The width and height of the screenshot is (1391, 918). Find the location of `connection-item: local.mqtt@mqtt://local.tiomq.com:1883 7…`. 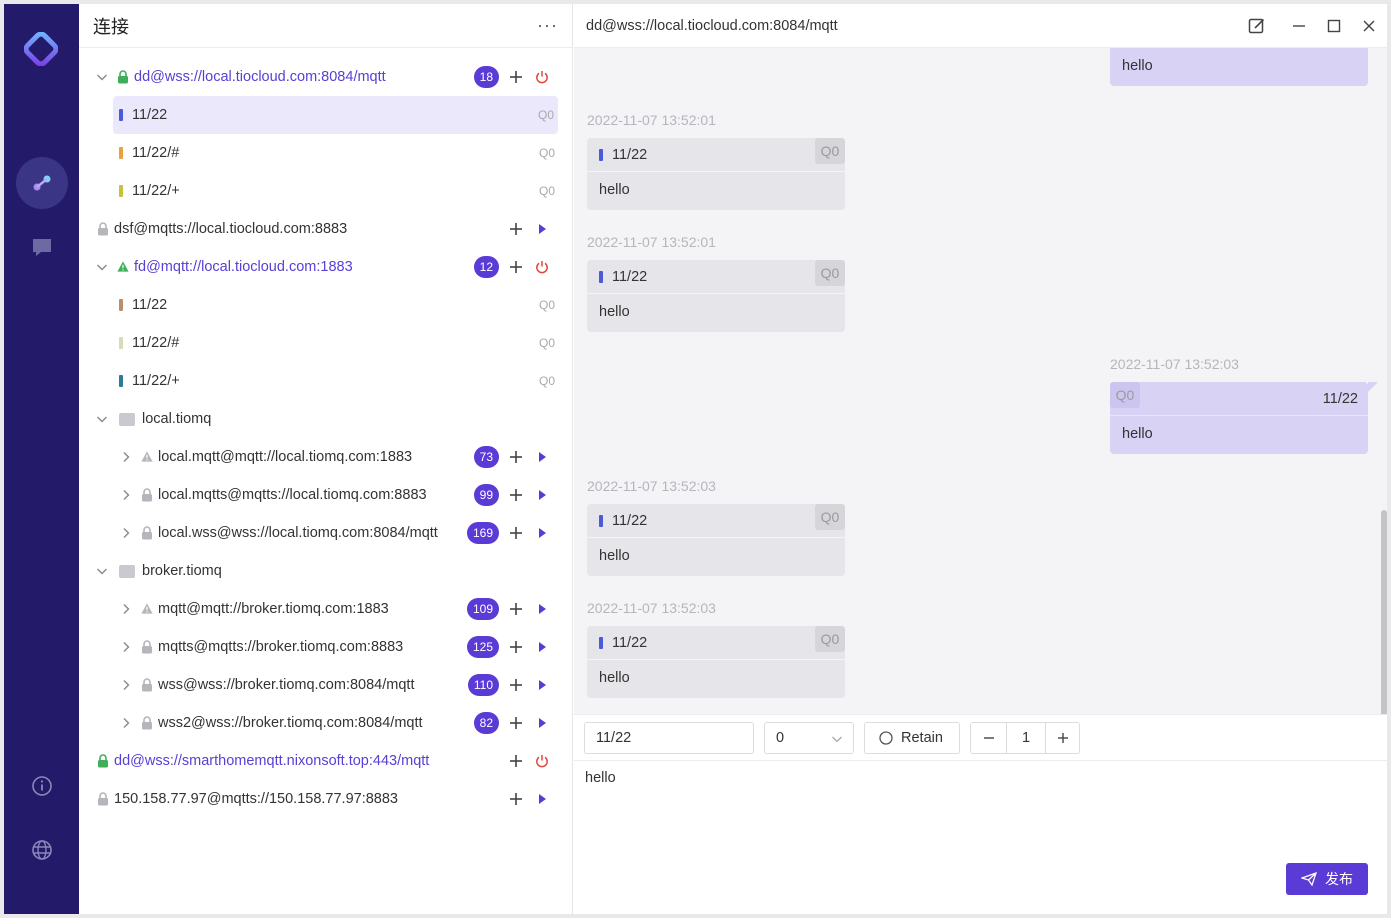

connection-item: local.mqtt@mqtt://local.tiomq.com:1883 7… is located at coordinates (326, 457).